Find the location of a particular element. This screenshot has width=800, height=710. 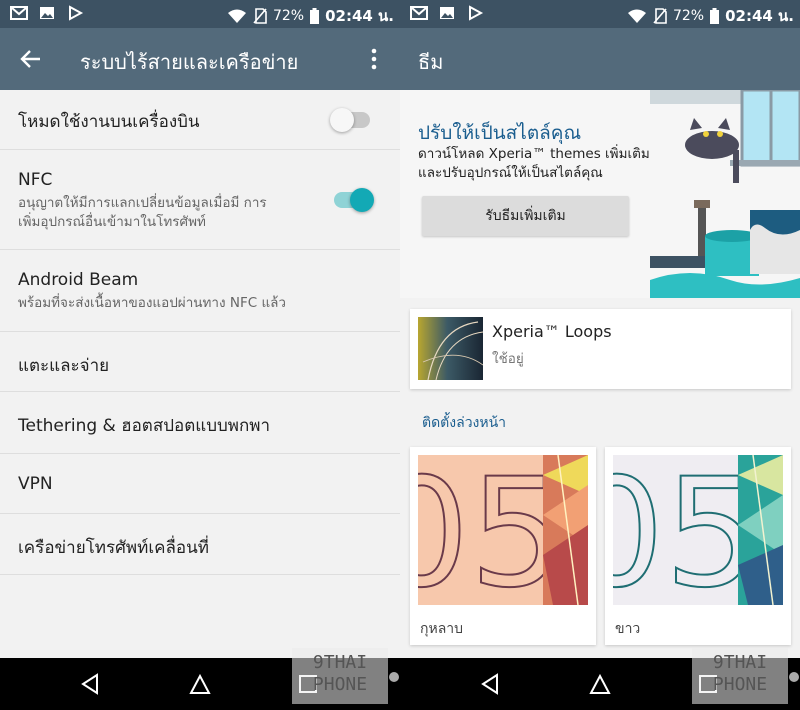

setting-vpn: VPN is located at coordinates (200, 484).